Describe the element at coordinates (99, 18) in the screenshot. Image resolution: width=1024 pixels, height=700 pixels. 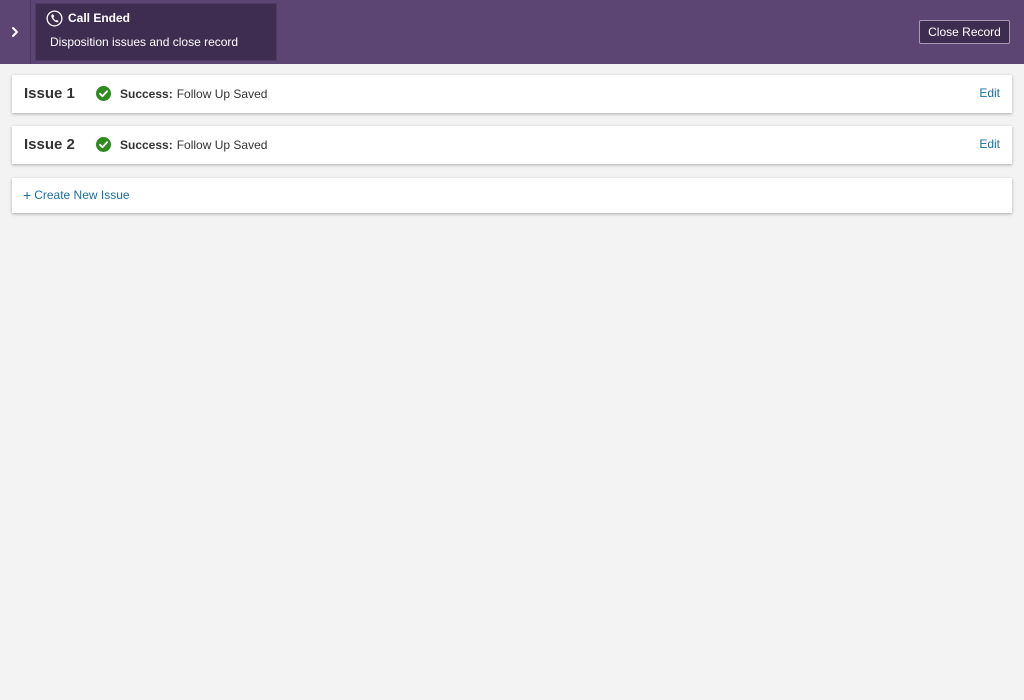
I see `call-title: Call Ended` at that location.